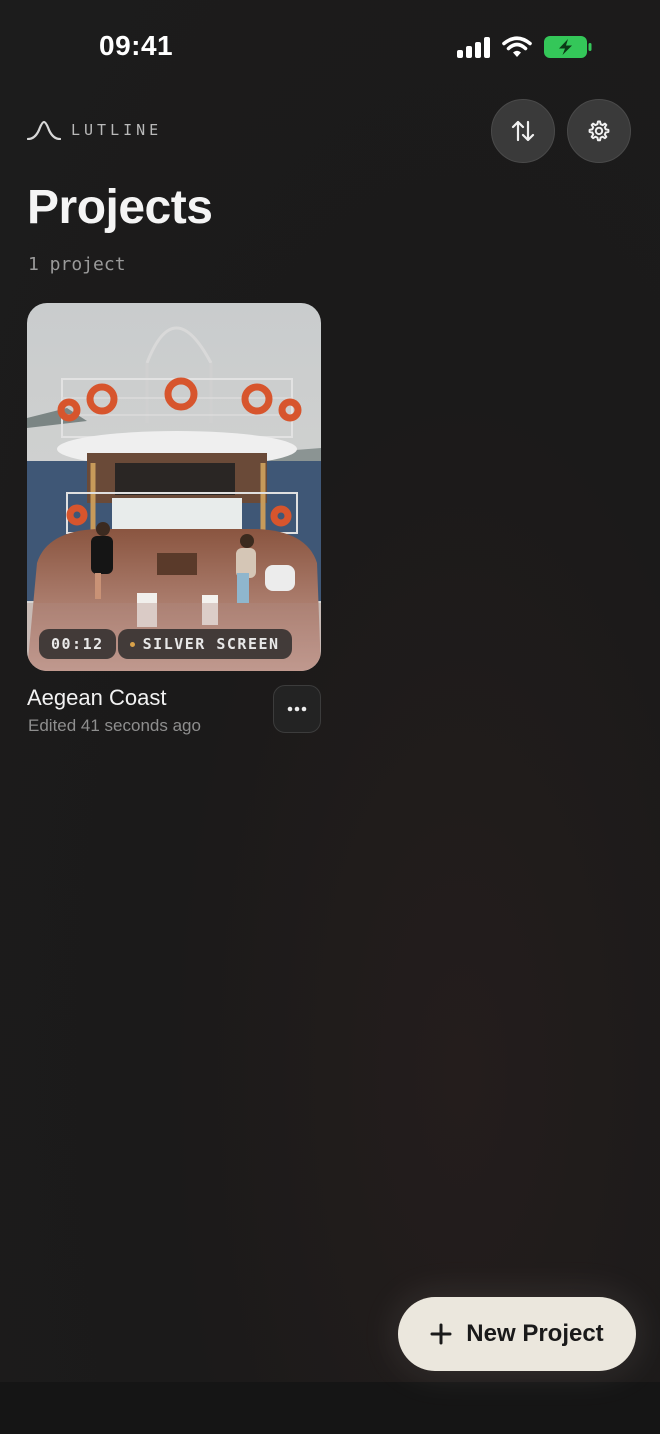  Describe the element at coordinates (77, 264) in the screenshot. I see `project-count: 1 project` at that location.